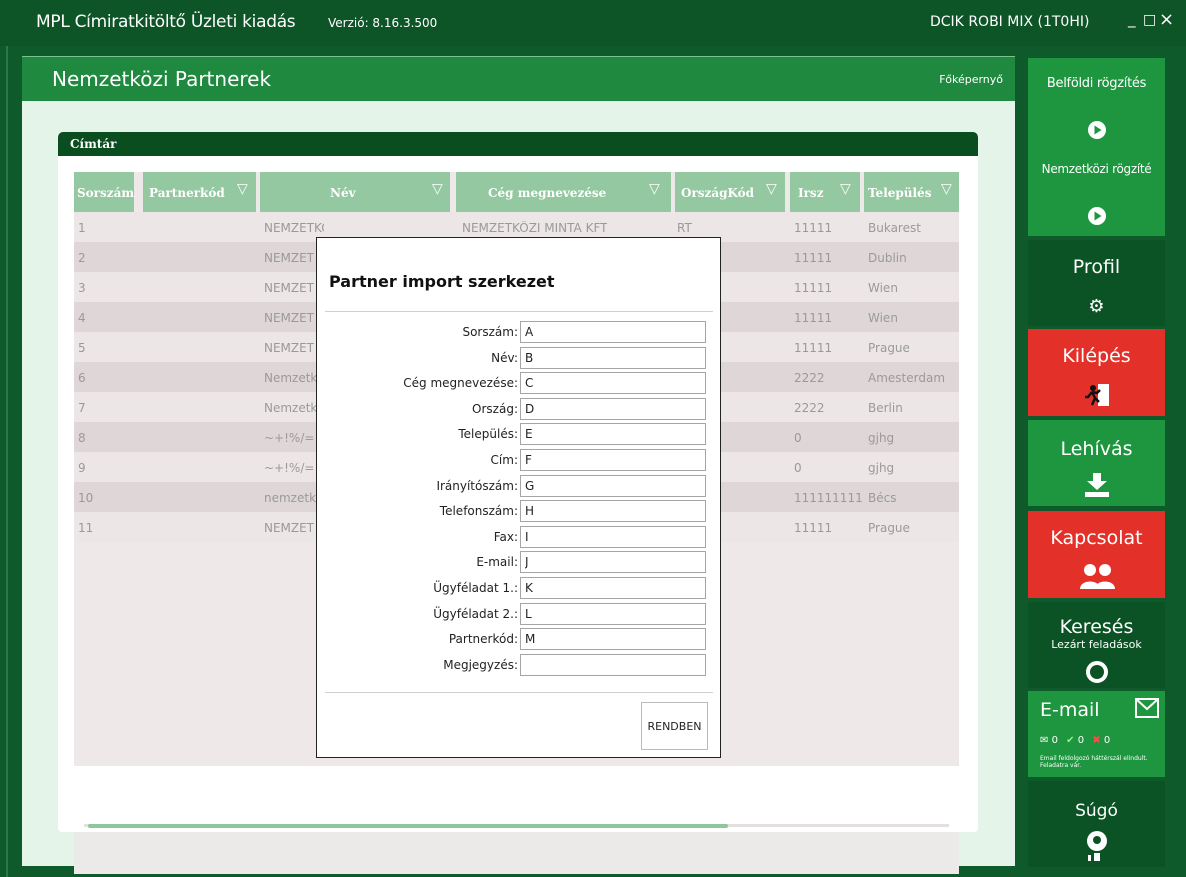 This screenshot has width=1186, height=877. I want to click on cell-nev: Nemzetk, so click(291, 408).